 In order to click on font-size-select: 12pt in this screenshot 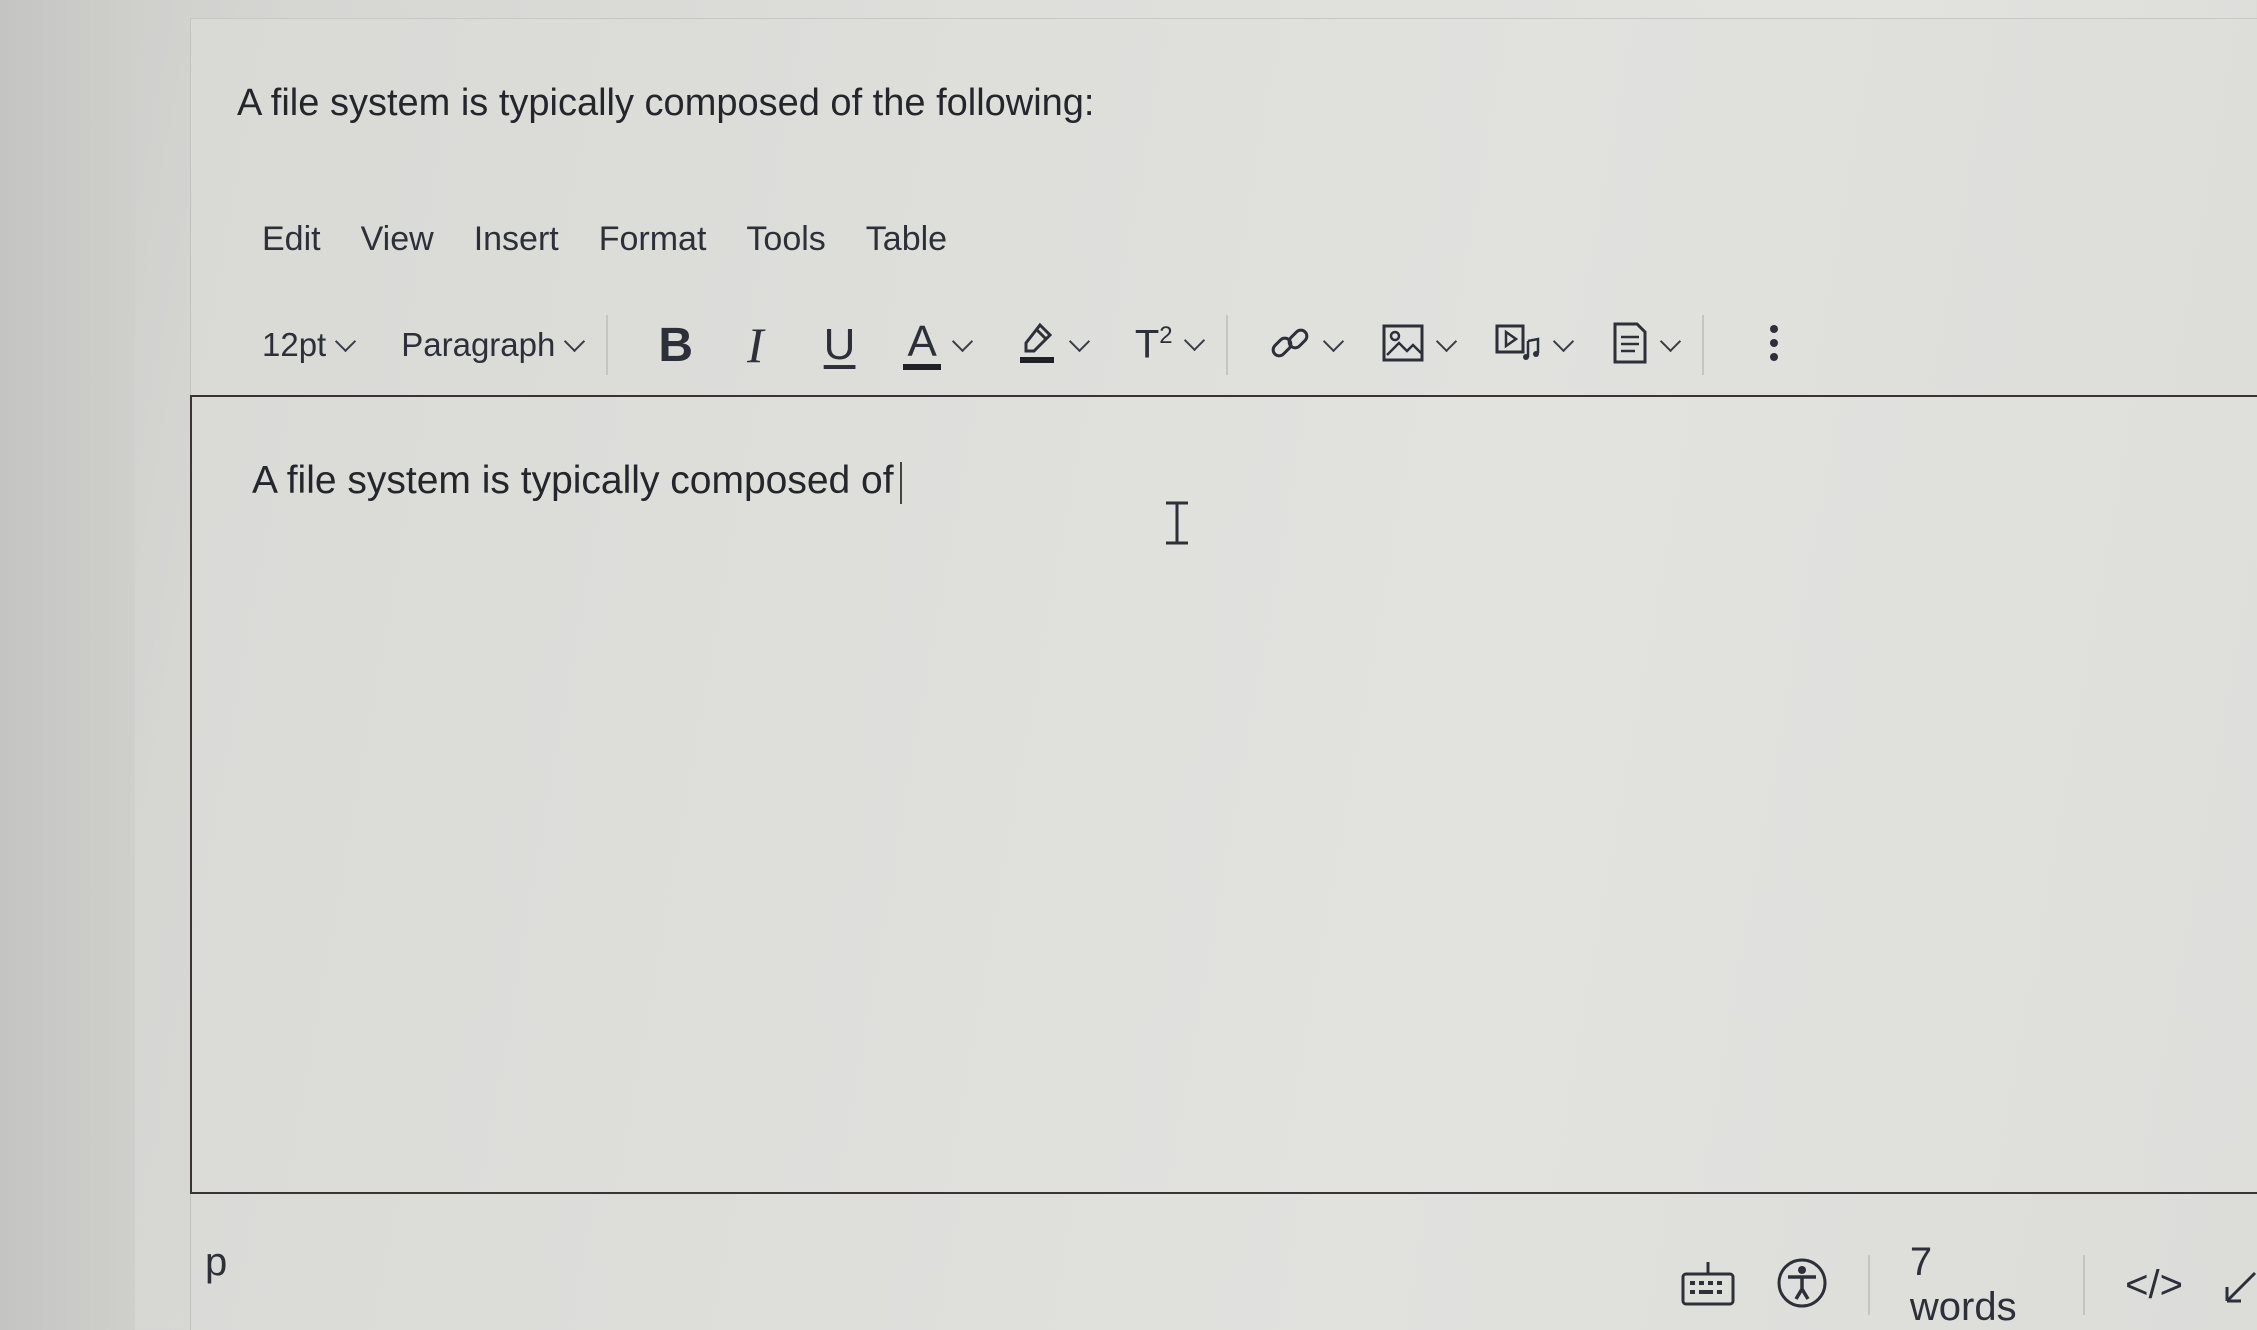, I will do `click(309, 345)`.